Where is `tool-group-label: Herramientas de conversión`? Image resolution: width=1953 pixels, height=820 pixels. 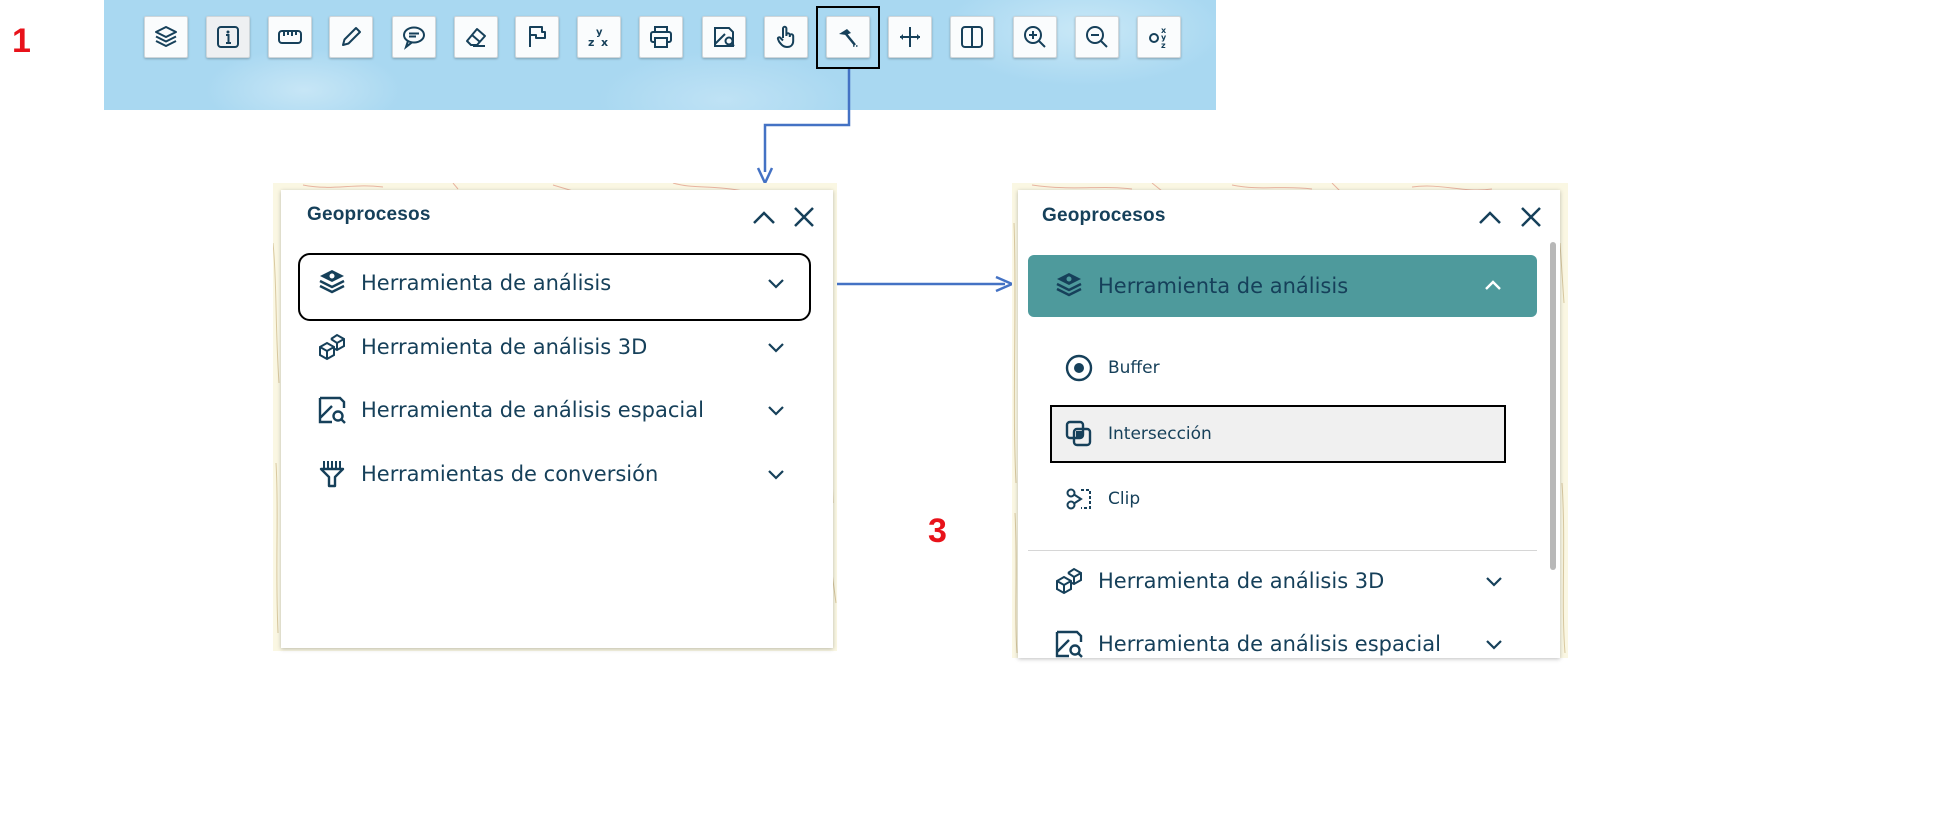
tool-group-label: Herramientas de conversión is located at coordinates (510, 474).